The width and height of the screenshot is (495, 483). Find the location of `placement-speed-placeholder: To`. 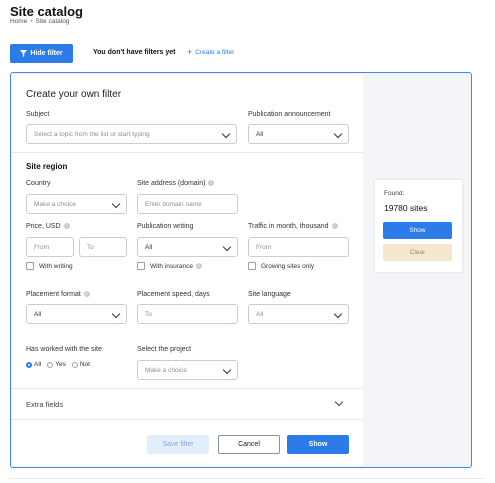

placement-speed-placeholder: To is located at coordinates (148, 314).